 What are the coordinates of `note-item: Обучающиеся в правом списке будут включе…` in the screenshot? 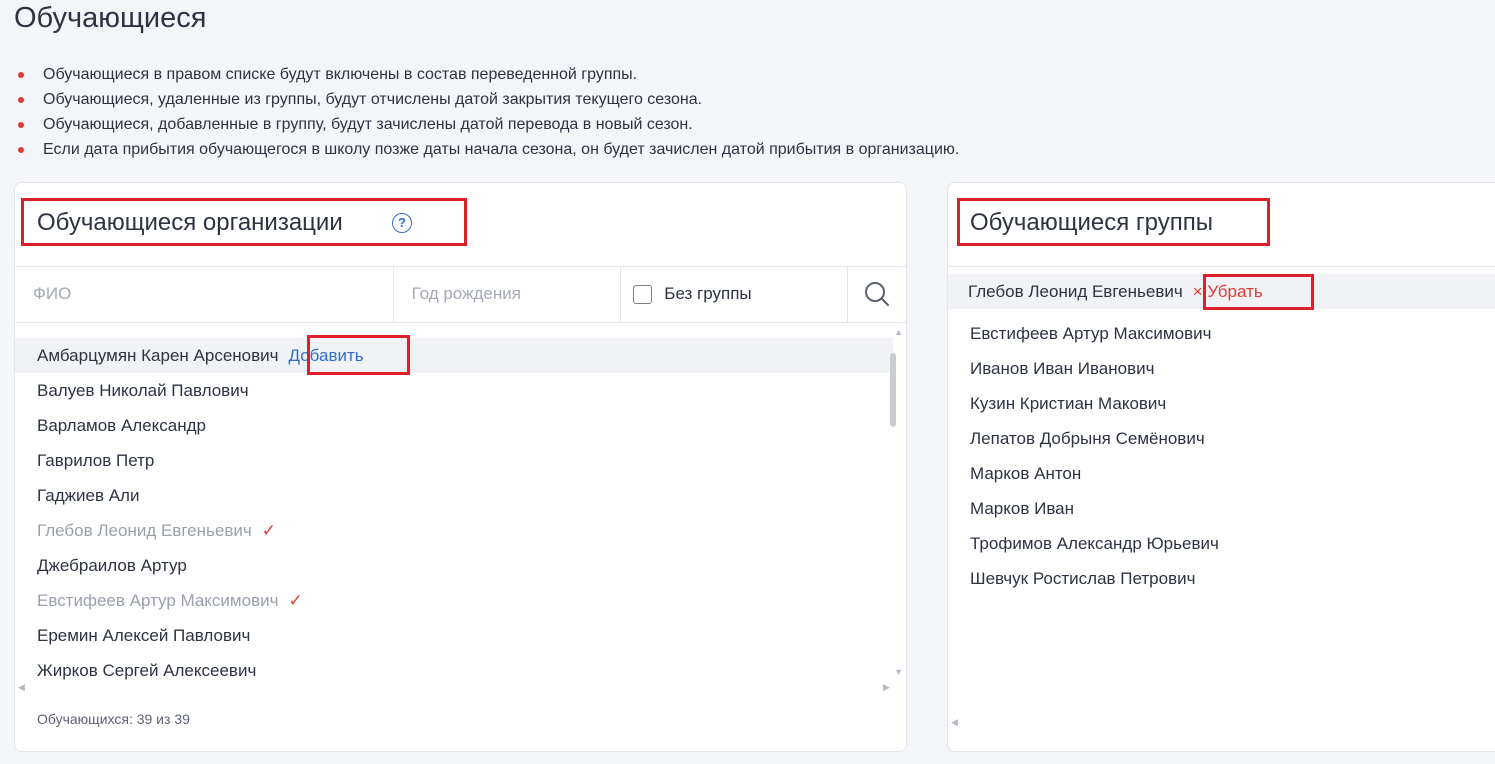 It's located at (488, 74).